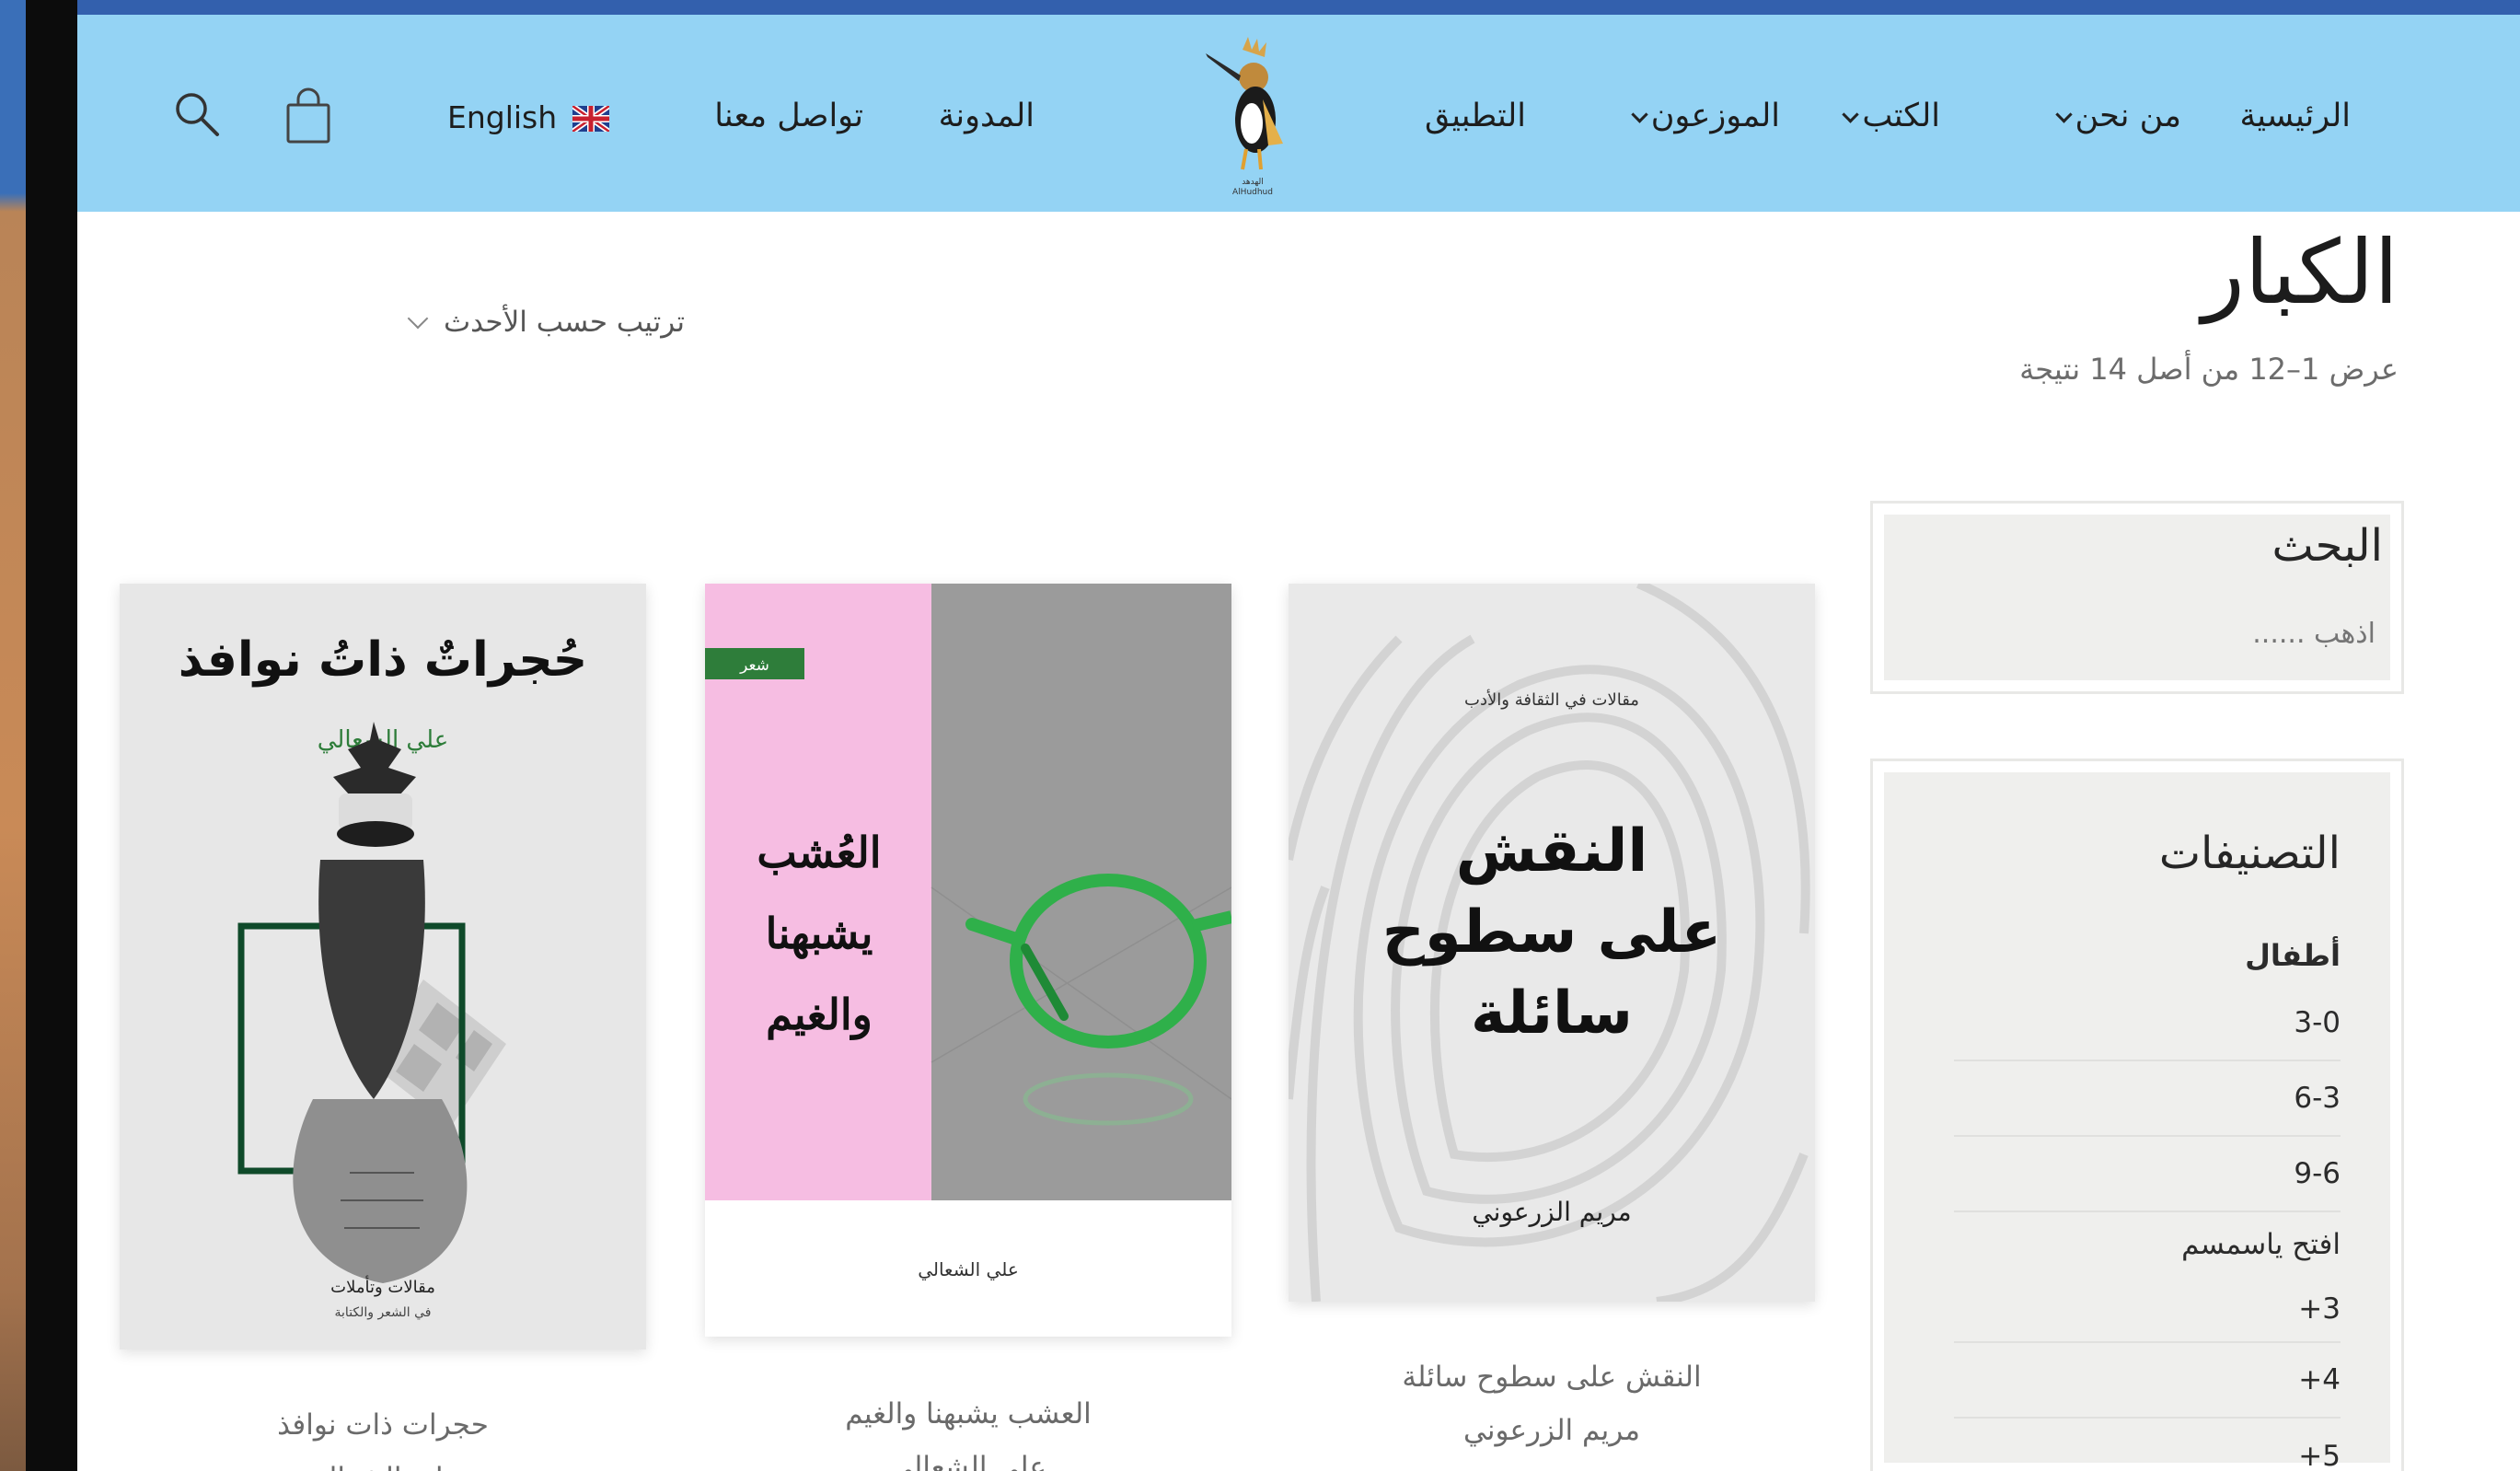 Image resolution: width=2520 pixels, height=1471 pixels. I want to click on category-item: 3+, so click(2147, 1310).